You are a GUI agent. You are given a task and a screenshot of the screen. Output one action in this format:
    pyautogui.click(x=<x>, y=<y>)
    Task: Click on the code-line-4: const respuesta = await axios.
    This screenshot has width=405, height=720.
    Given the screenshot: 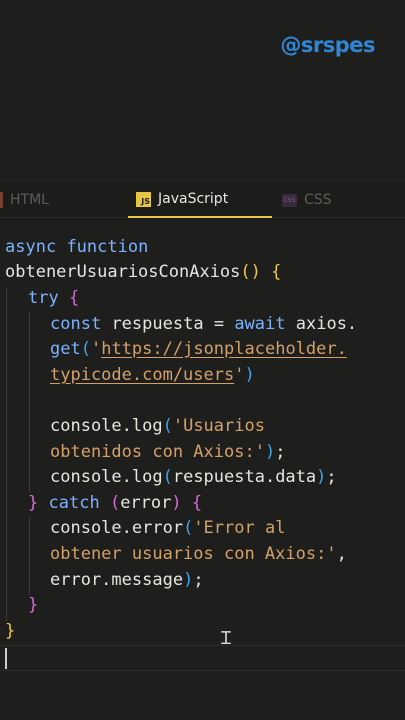 What is the action you would take?
    pyautogui.click(x=203, y=324)
    